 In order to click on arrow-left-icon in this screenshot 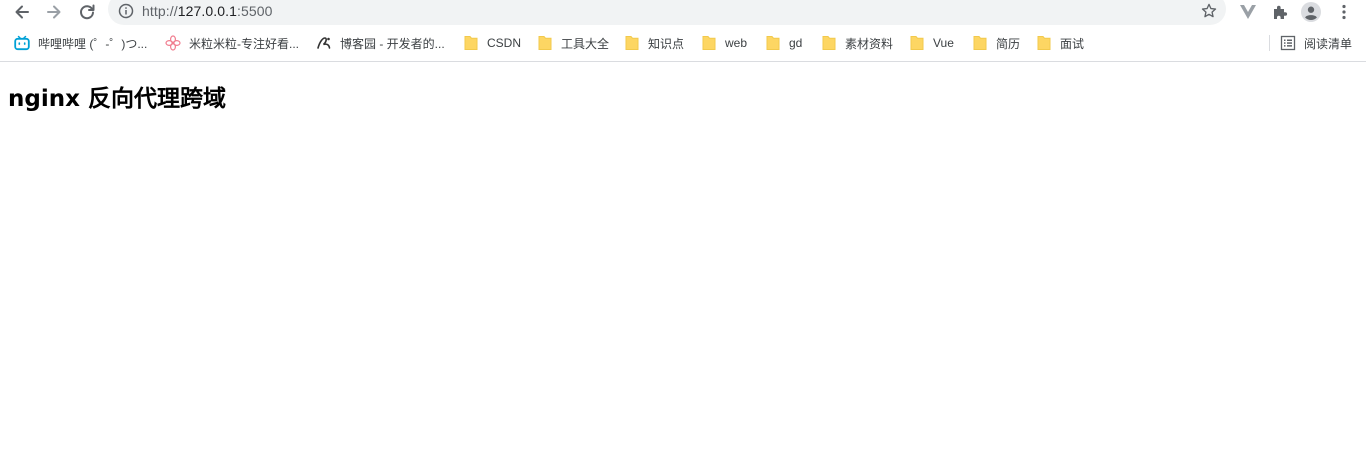, I will do `click(22, 12)`.